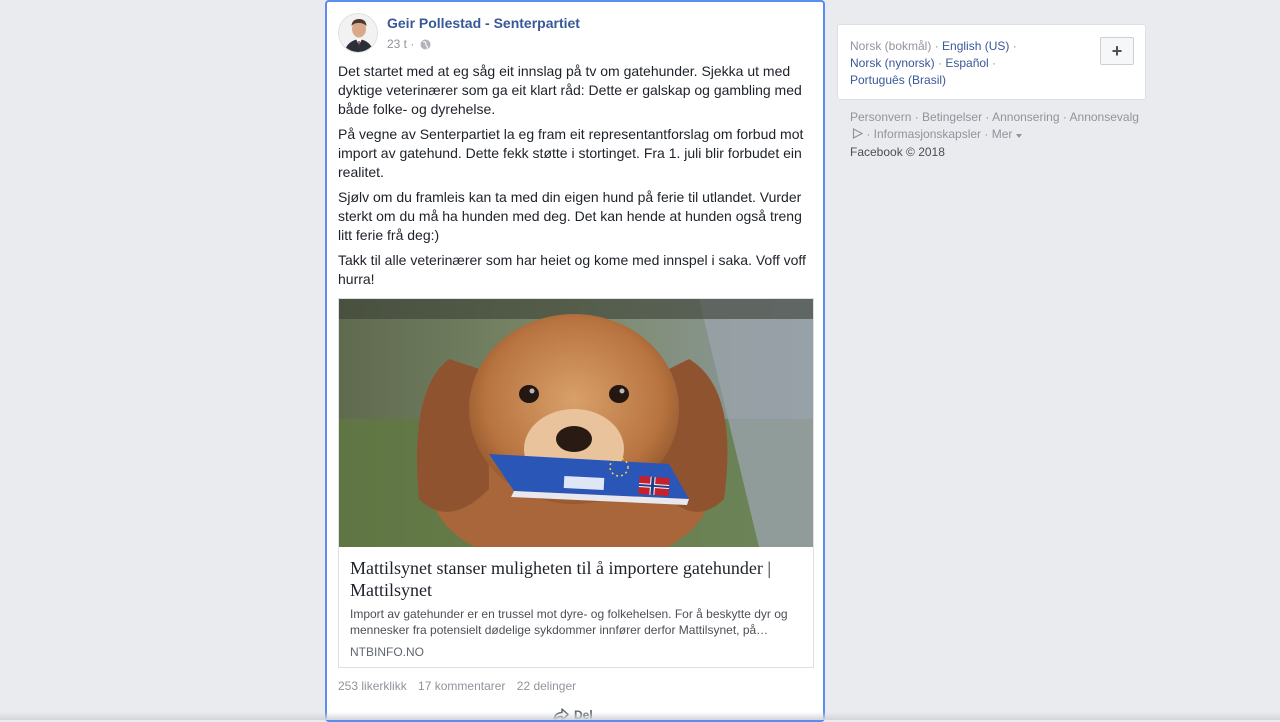 This screenshot has height=722, width=1280. Describe the element at coordinates (1002, 134) in the screenshot. I see `more-label: Mer` at that location.